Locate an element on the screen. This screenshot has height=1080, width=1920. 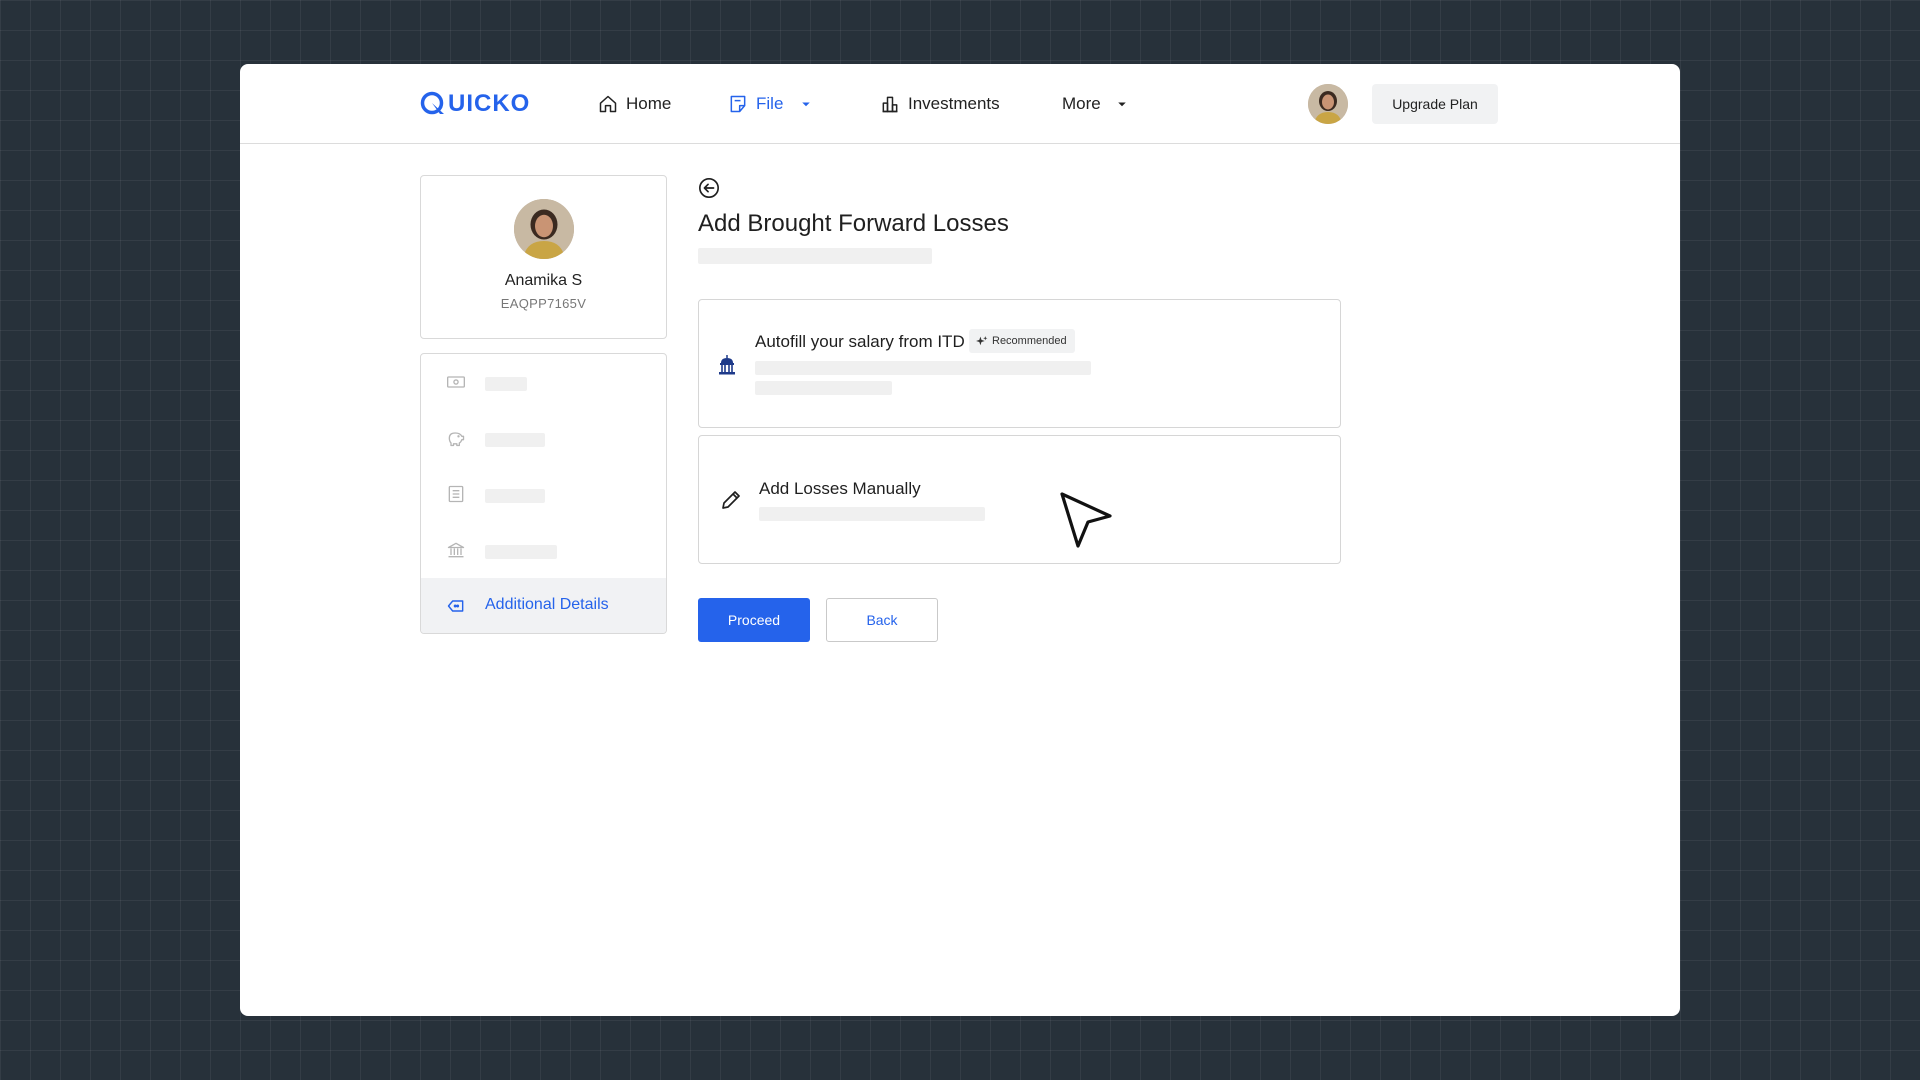
profile-name: Anamika S is located at coordinates (543, 280).